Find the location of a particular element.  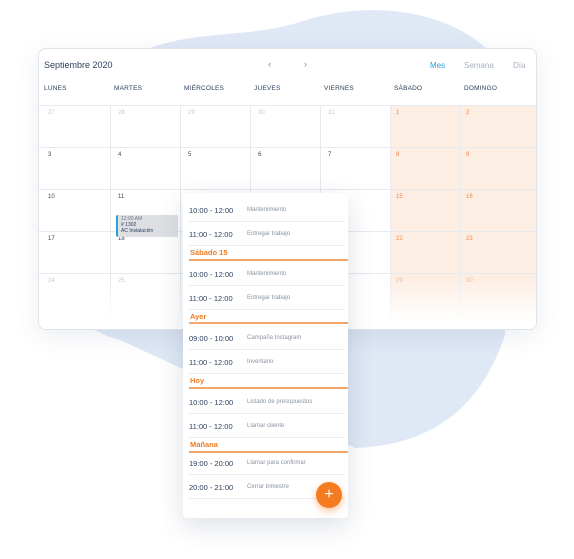

agenda-time: 19:00 - 20:00 is located at coordinates (211, 463).